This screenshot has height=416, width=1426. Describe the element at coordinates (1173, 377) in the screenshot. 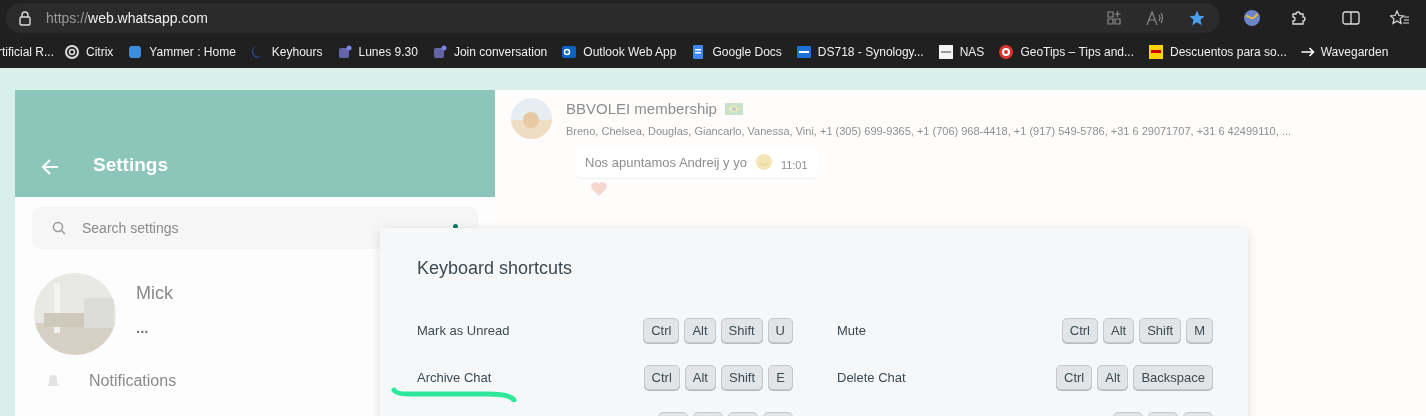

I see `key-cap: Backspace` at that location.